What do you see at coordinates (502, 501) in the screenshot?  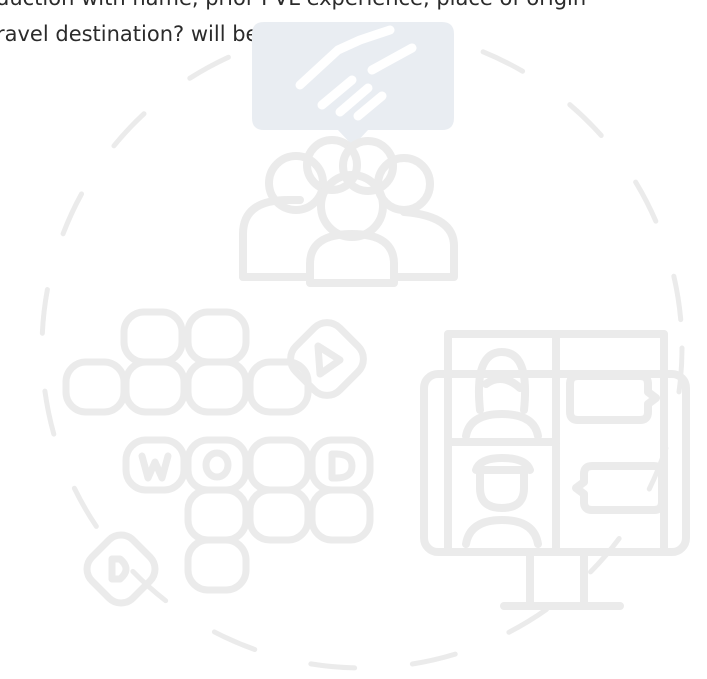 I see `person-man-icon` at bounding box center [502, 501].